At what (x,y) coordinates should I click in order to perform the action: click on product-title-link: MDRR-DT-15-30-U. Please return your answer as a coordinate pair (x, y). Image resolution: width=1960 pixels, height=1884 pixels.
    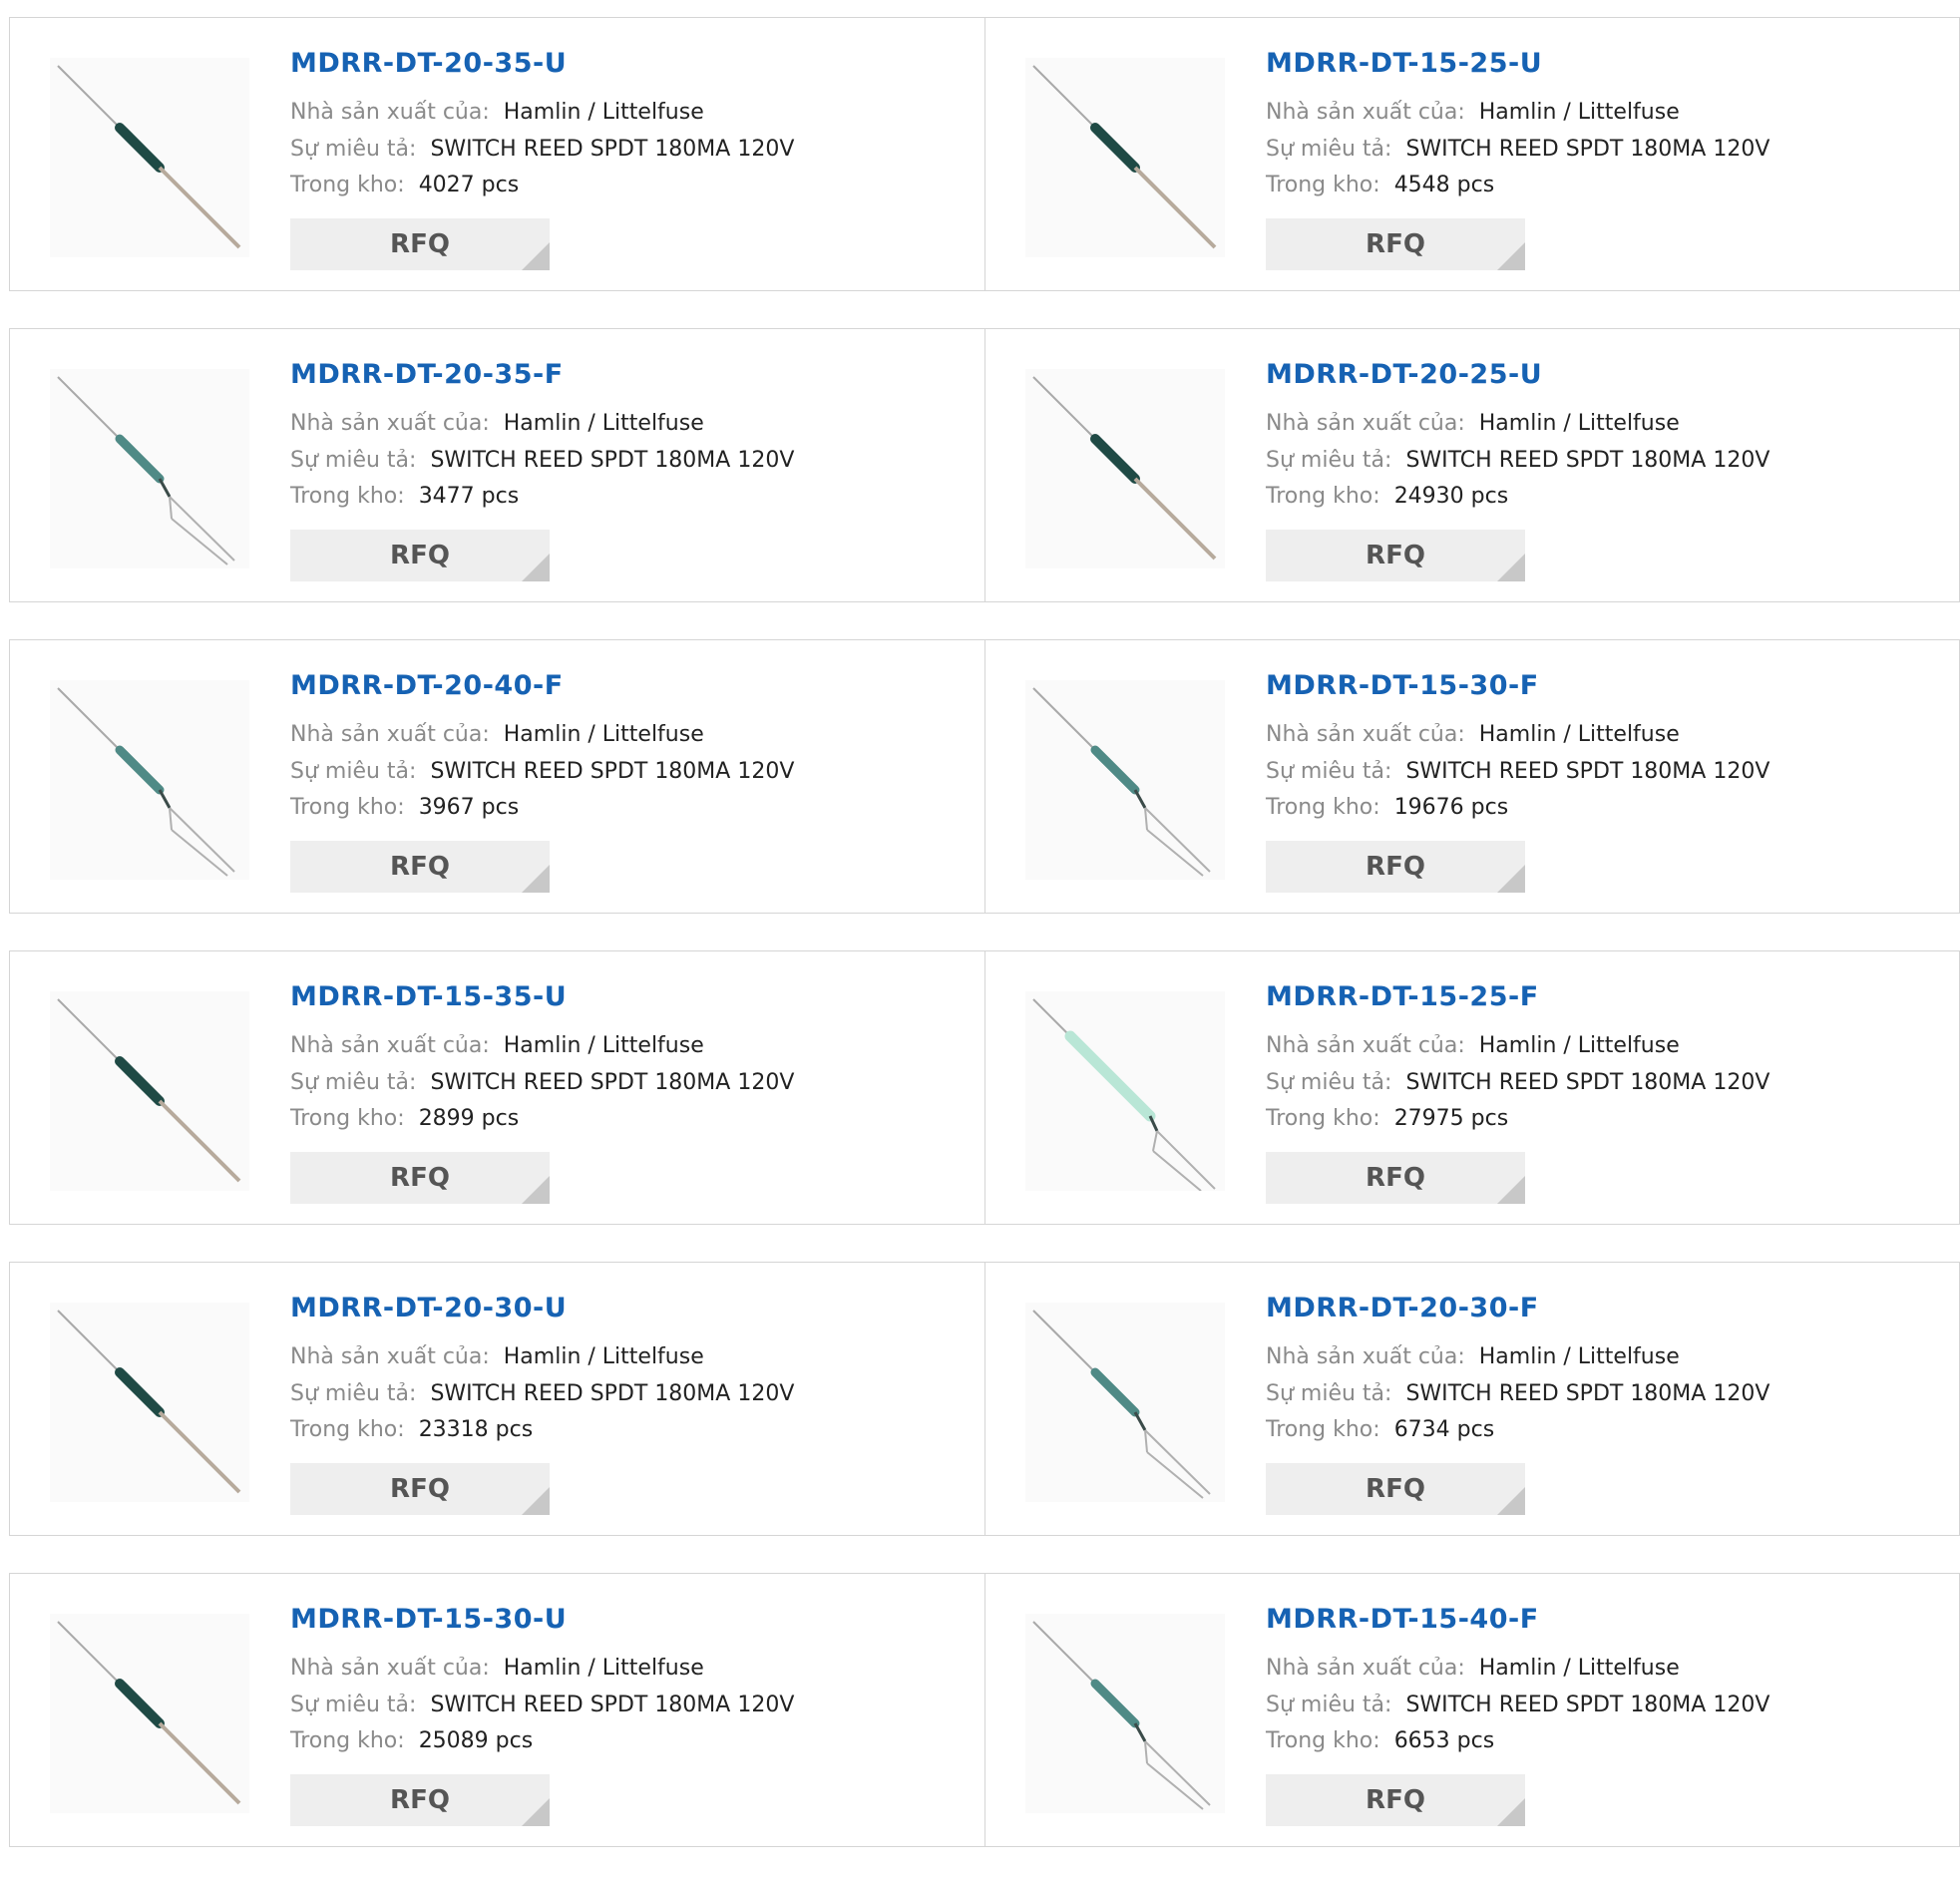
    Looking at the image, I should click on (429, 1619).